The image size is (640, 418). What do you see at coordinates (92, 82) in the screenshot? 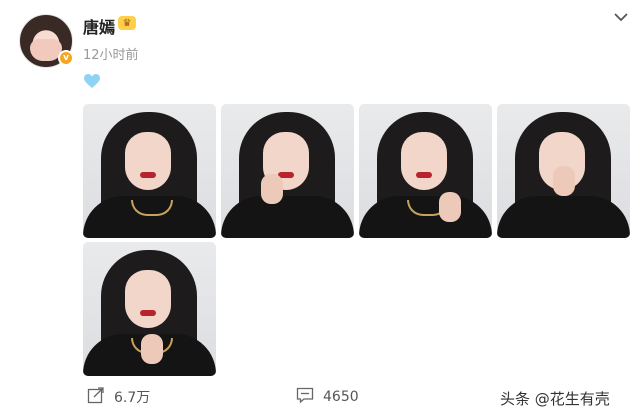
I see `blue-heart-icon` at bounding box center [92, 82].